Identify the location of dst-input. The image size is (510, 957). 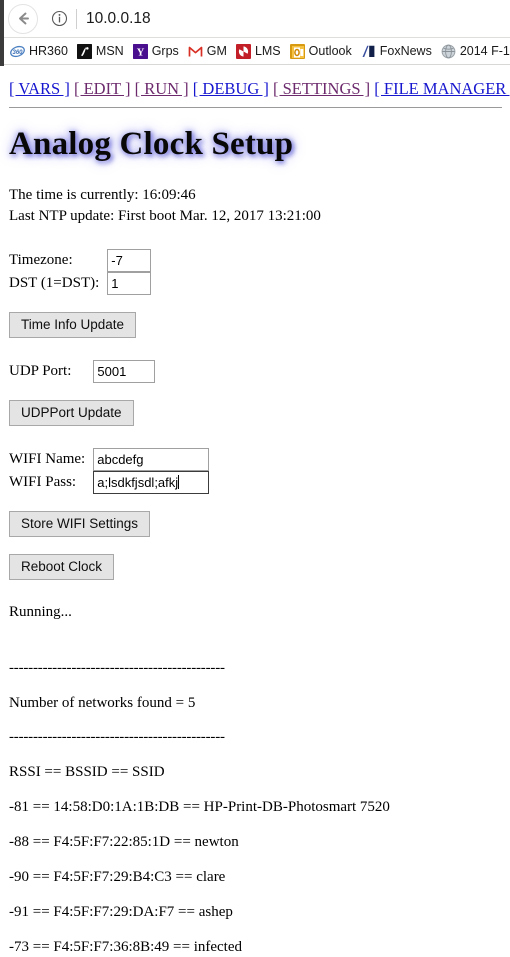
(129, 283).